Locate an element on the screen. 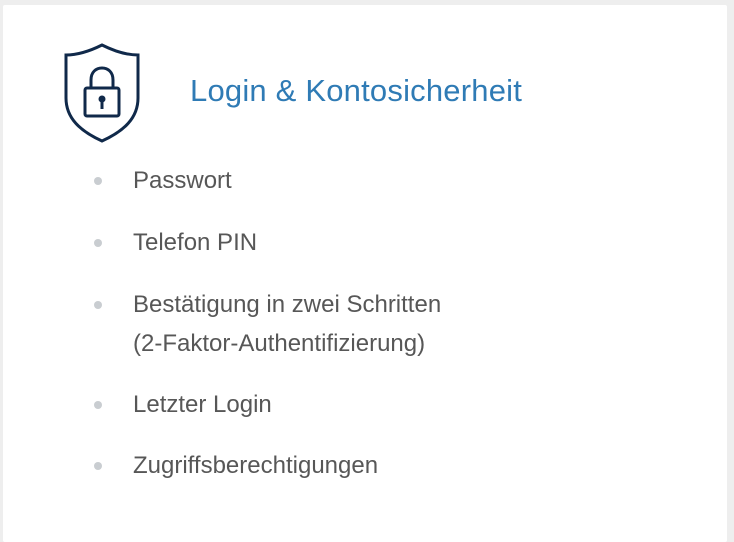 The width and height of the screenshot is (734, 542). item-label: Zugriffsberechtigungen is located at coordinates (256, 465).